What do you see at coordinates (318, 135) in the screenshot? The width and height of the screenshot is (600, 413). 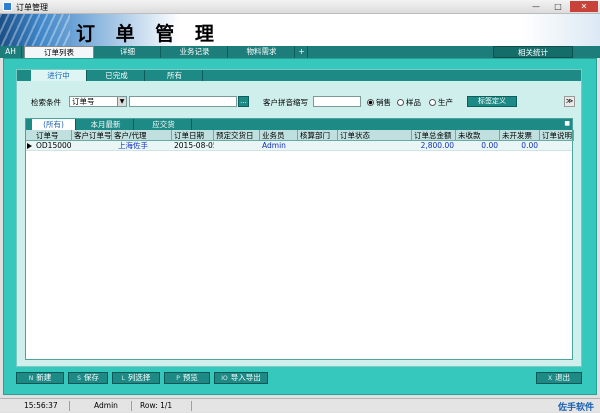 I see `col-dept: 核算部门` at bounding box center [318, 135].